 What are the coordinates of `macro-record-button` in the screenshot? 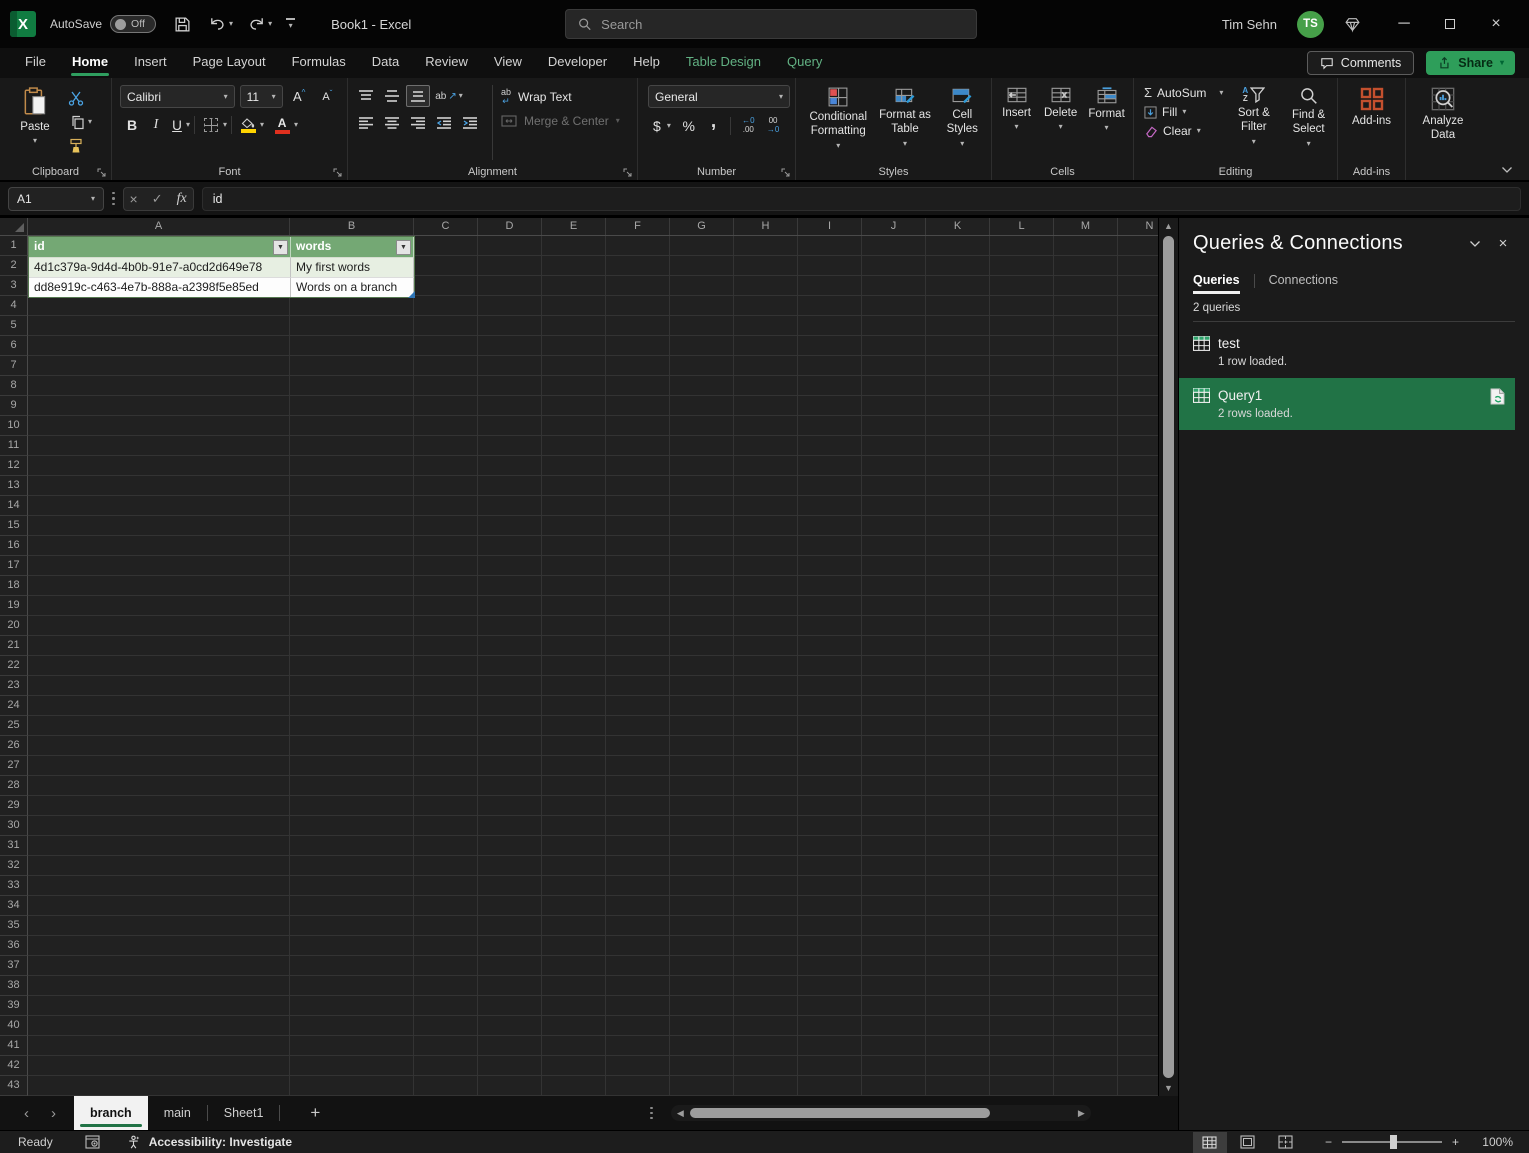 It's located at (92, 1142).